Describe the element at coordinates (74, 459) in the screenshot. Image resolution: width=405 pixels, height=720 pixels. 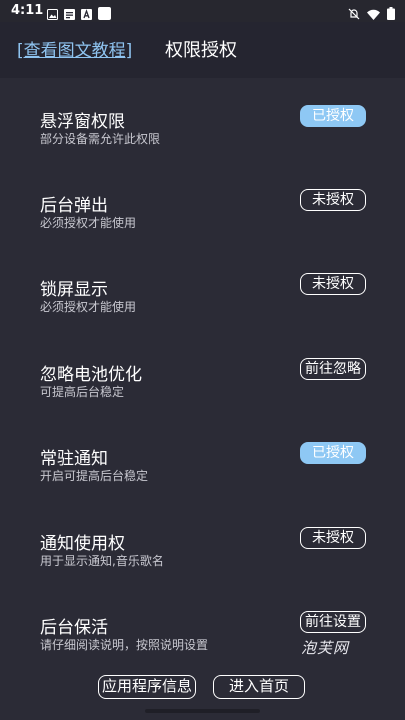
I see `permission-title: 常驻通知` at that location.